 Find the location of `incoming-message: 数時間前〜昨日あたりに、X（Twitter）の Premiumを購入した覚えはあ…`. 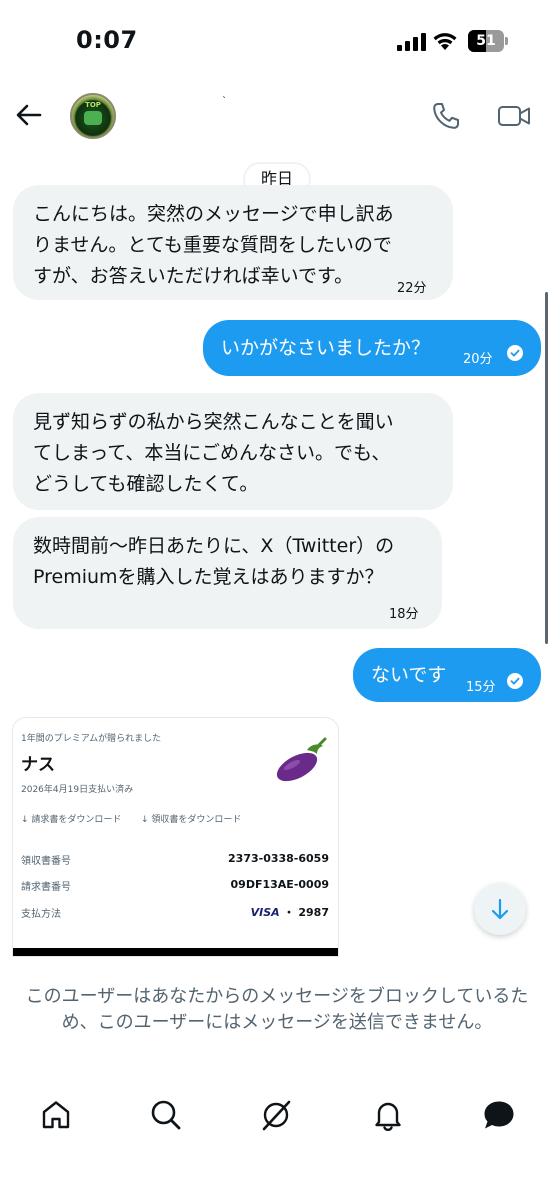

incoming-message: 数時間前〜昨日あたりに、X（Twitter）の Premiumを購入した覚えはあ… is located at coordinates (227, 573).